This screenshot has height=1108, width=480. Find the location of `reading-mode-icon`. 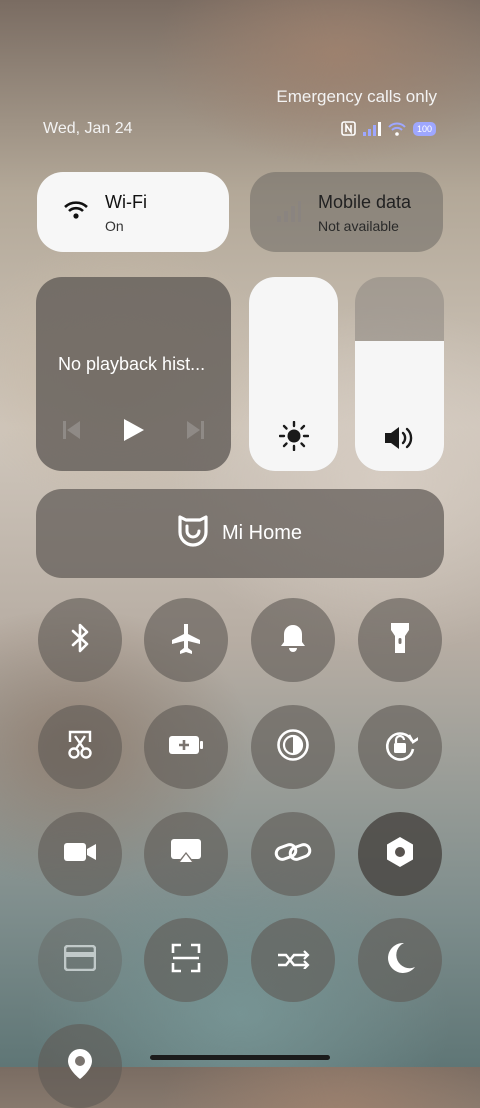

reading-mode-icon is located at coordinates (293, 747).